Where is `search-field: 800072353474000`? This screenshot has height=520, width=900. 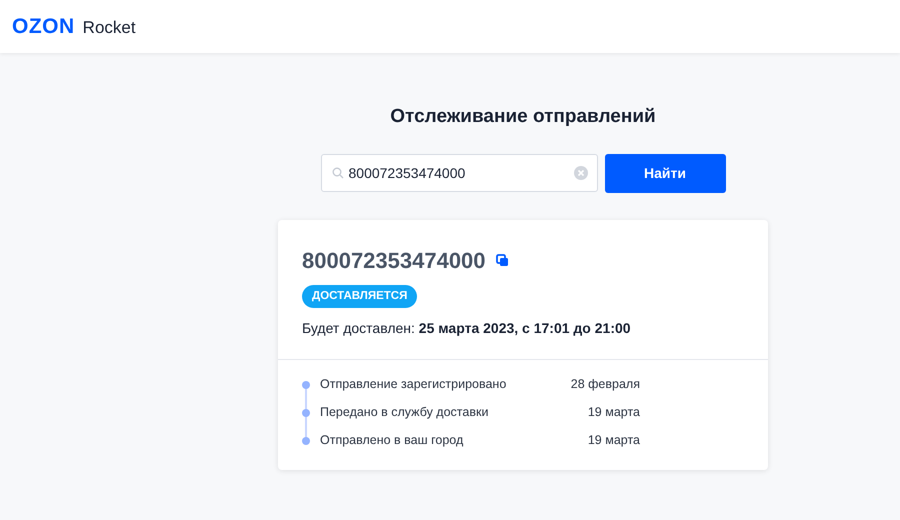
search-field: 800072353474000 is located at coordinates (459, 173).